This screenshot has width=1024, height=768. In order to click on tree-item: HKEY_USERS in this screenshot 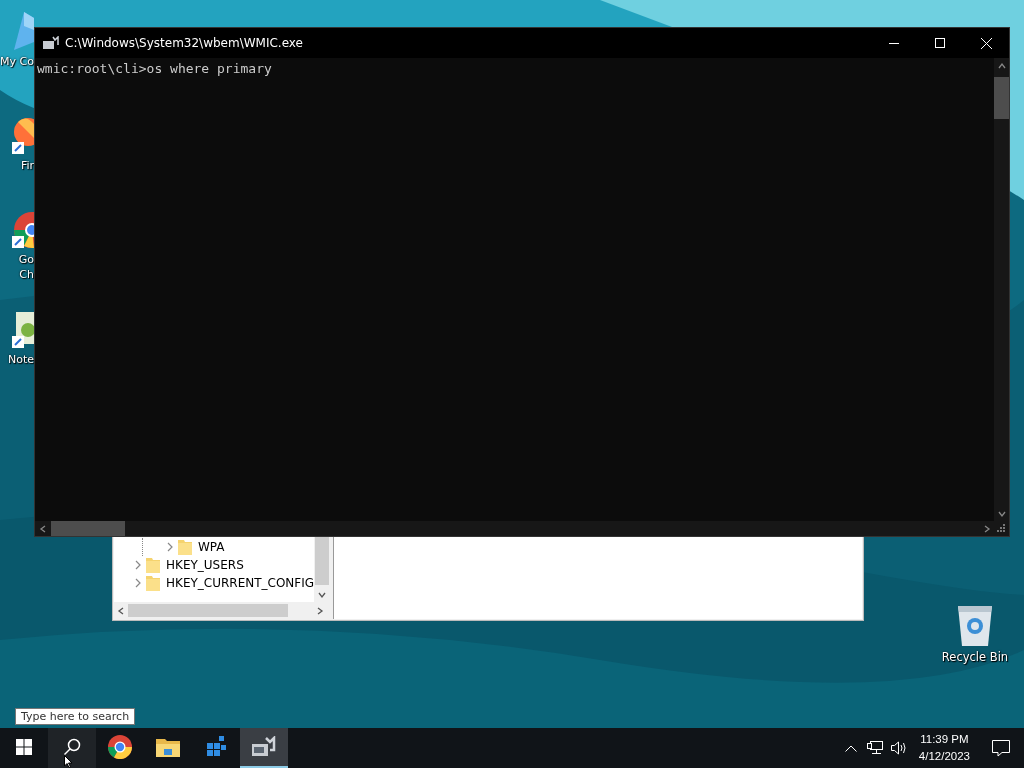, I will do `click(214, 565)`.